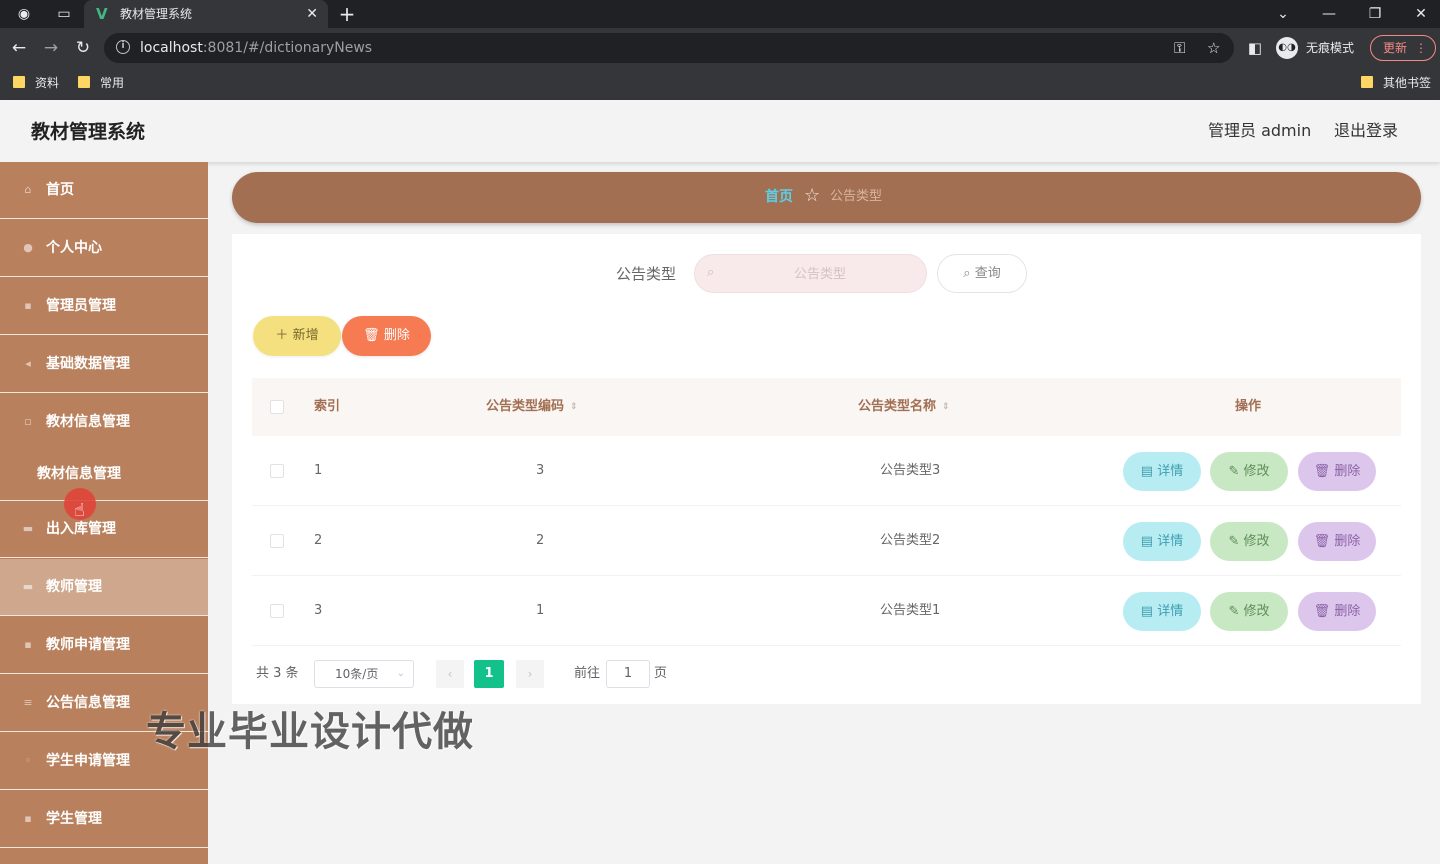 The height and width of the screenshot is (864, 1440). I want to click on key-icon: ⚿, so click(1179, 48).